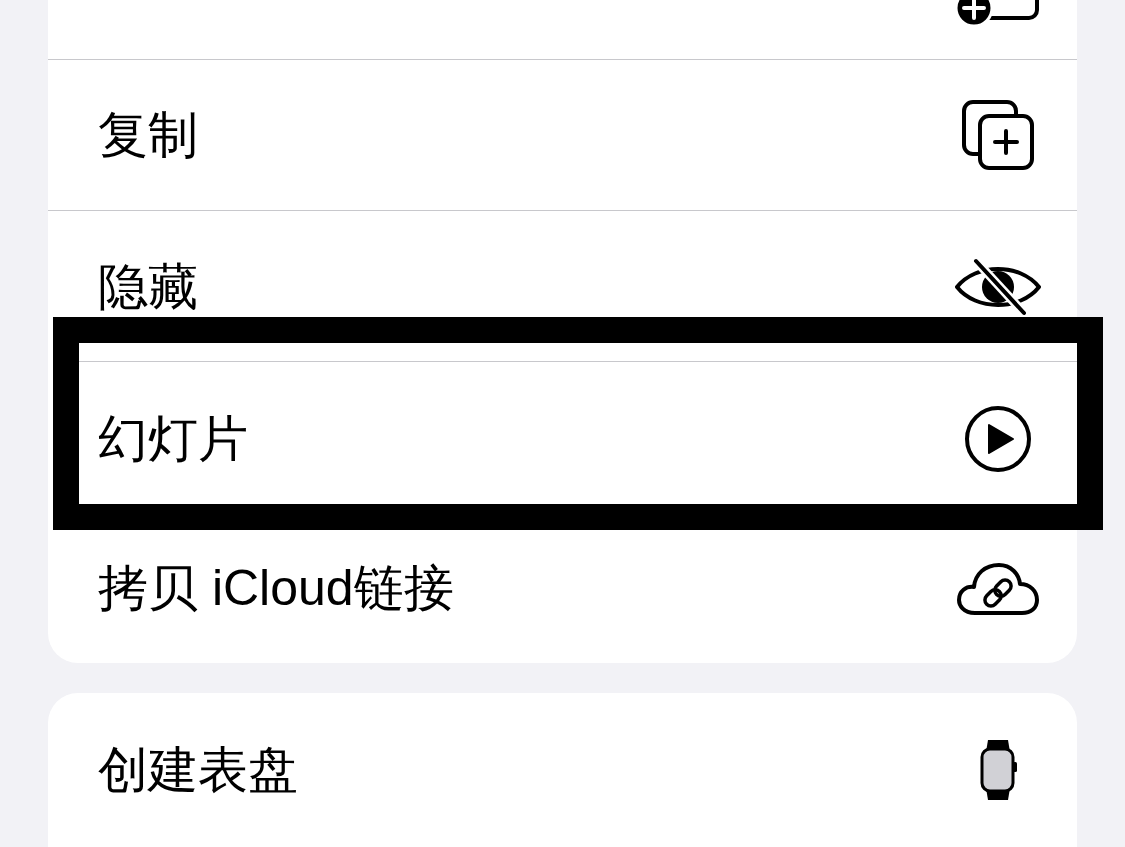 The image size is (1125, 847). What do you see at coordinates (998, 770) in the screenshot?
I see `watch-icon` at bounding box center [998, 770].